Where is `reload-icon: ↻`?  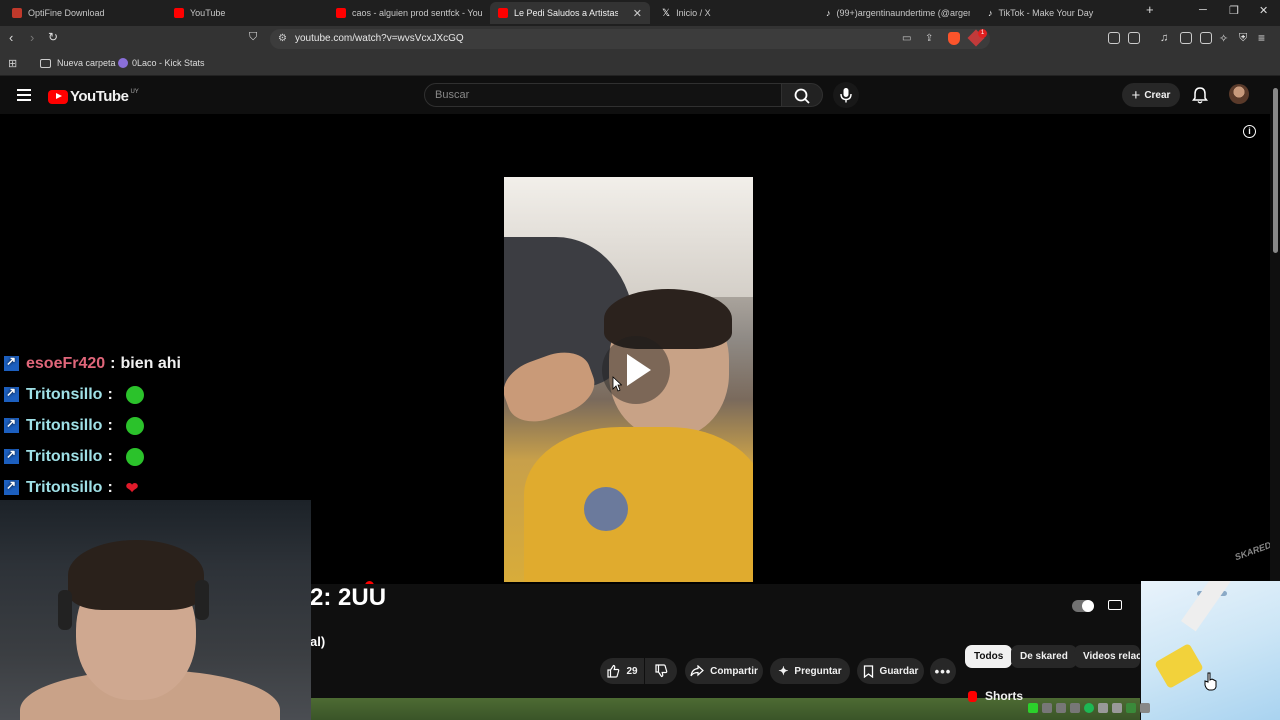
reload-icon: ↻ is located at coordinates (53, 37).